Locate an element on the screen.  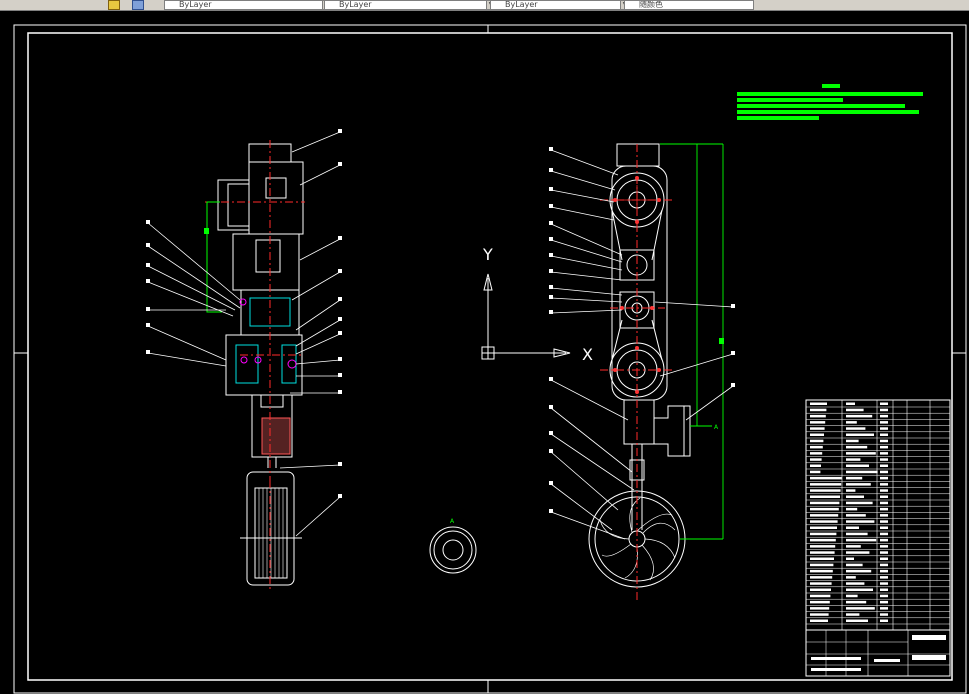
top-cap is located at coordinates (638, 155).